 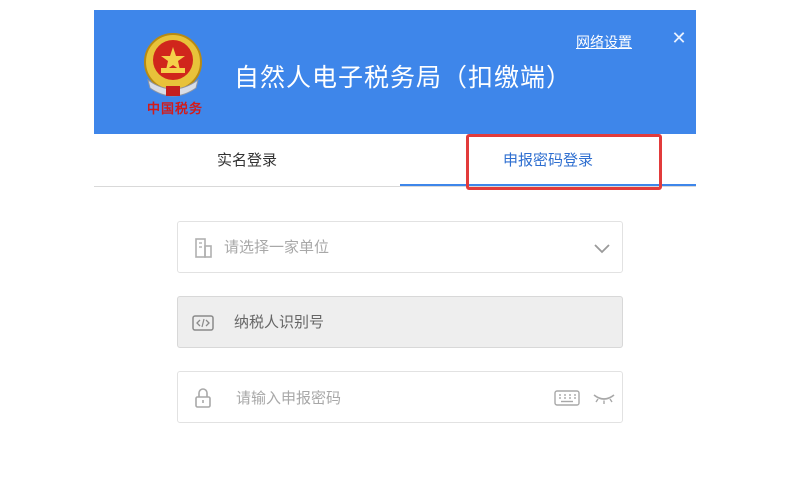 I want to click on password-field, so click(x=400, y=397).